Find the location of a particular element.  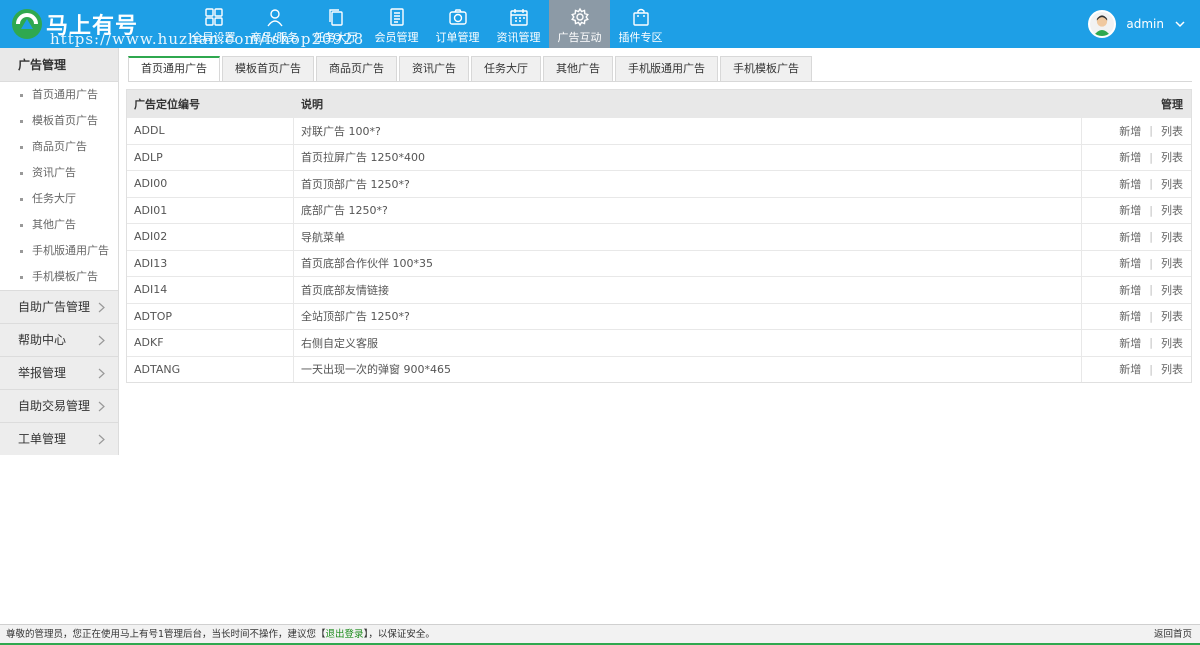

sidebar-item: 模板首页广告 is located at coordinates (59, 121).